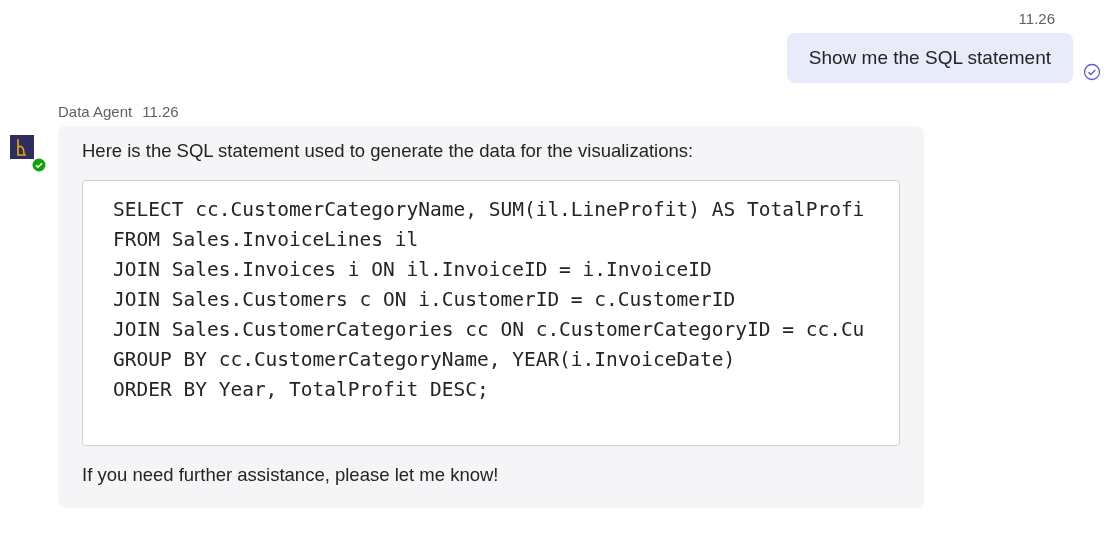 The width and height of the screenshot is (1111, 539). I want to click on message-text: Here is the SQL statement used to generate the data for the visualizations:, so click(388, 151).